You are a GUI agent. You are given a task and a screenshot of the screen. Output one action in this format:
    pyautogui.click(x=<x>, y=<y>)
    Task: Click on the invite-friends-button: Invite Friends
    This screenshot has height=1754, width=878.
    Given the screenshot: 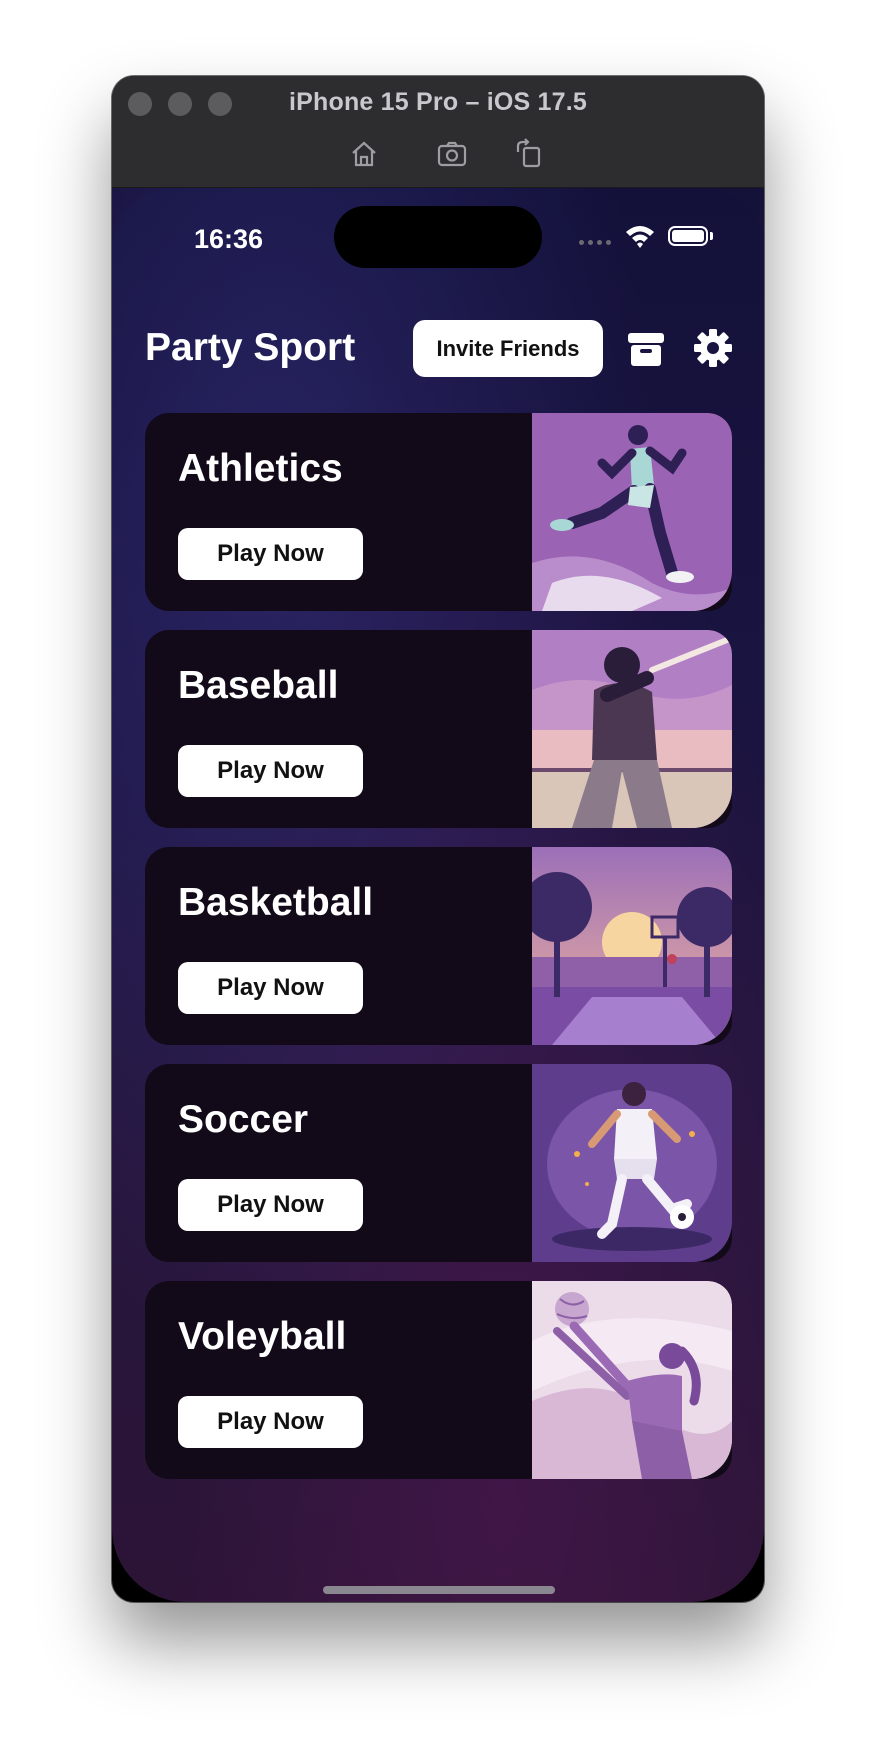 What is the action you would take?
    pyautogui.click(x=508, y=348)
    